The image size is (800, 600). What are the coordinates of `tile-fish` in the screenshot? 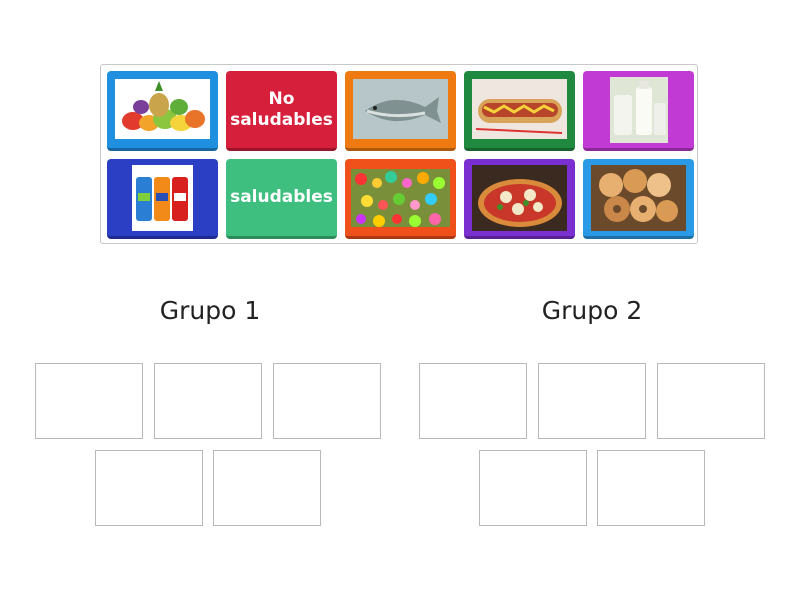 It's located at (400, 111).